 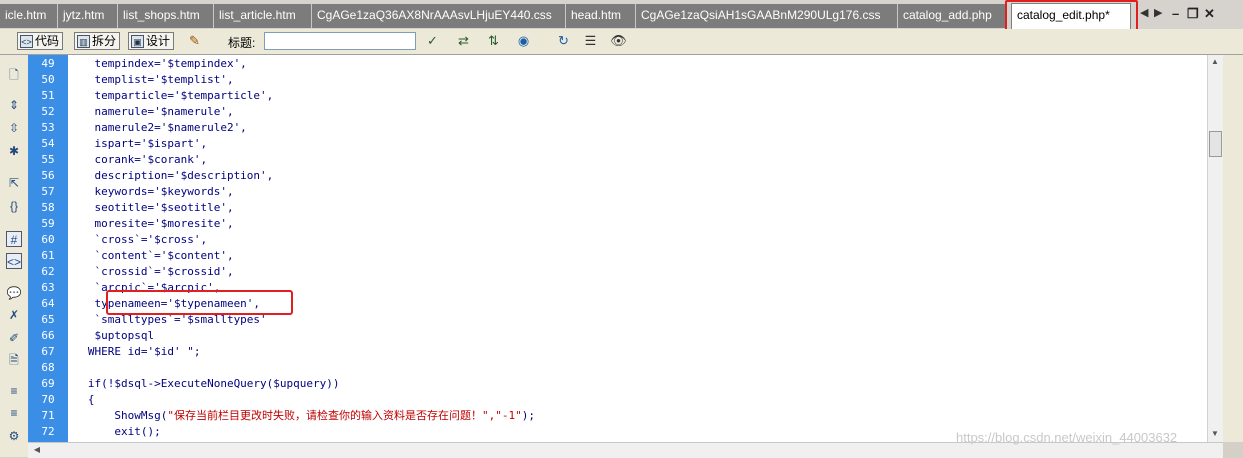 What do you see at coordinates (14, 151) in the screenshot?
I see `expand-all-icon: ✱` at bounding box center [14, 151].